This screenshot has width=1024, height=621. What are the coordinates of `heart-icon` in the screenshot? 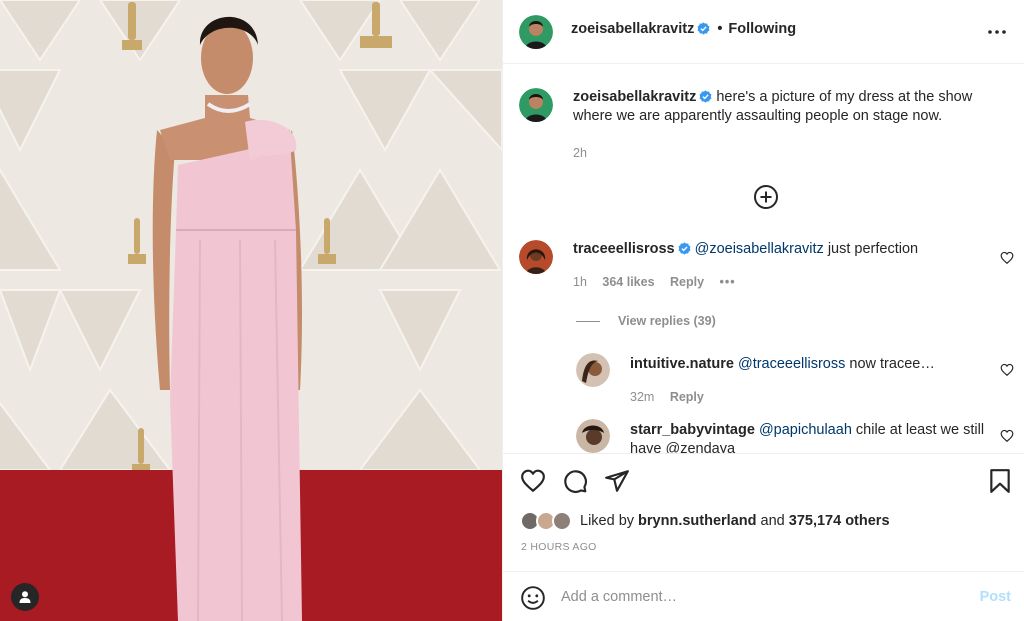 It's located at (533, 481).